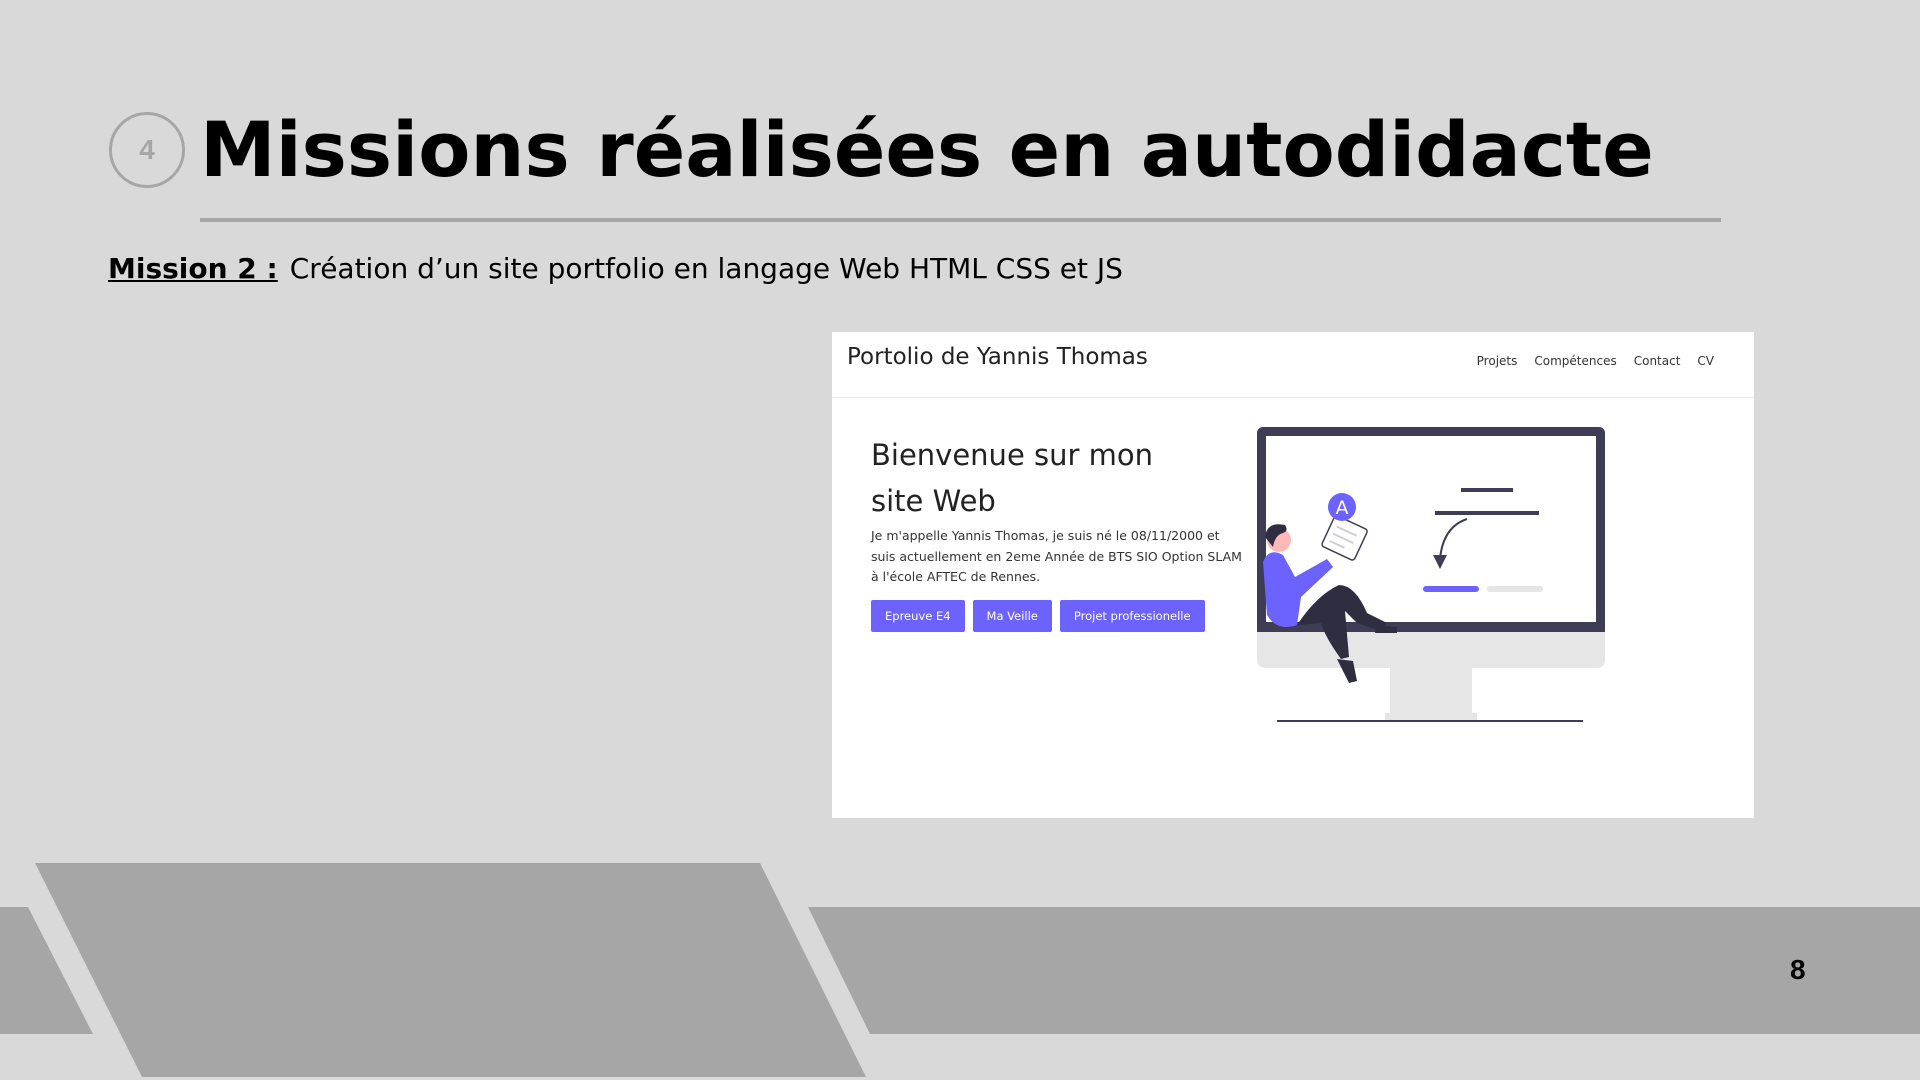 This screenshot has height=1080, width=1920. What do you see at coordinates (1342, 508) in the screenshot?
I see `letter-badge-text: A` at bounding box center [1342, 508].